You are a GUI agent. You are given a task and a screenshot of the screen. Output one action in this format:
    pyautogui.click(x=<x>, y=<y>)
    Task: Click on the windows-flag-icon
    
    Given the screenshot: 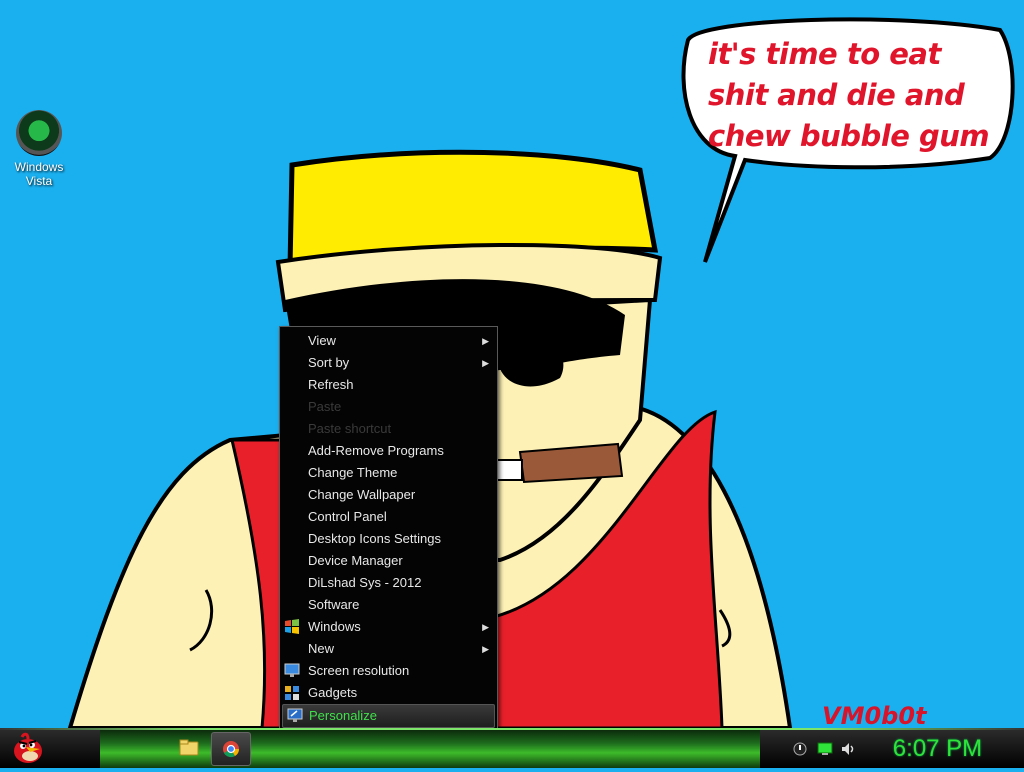 What is the action you would take?
    pyautogui.click(x=292, y=627)
    